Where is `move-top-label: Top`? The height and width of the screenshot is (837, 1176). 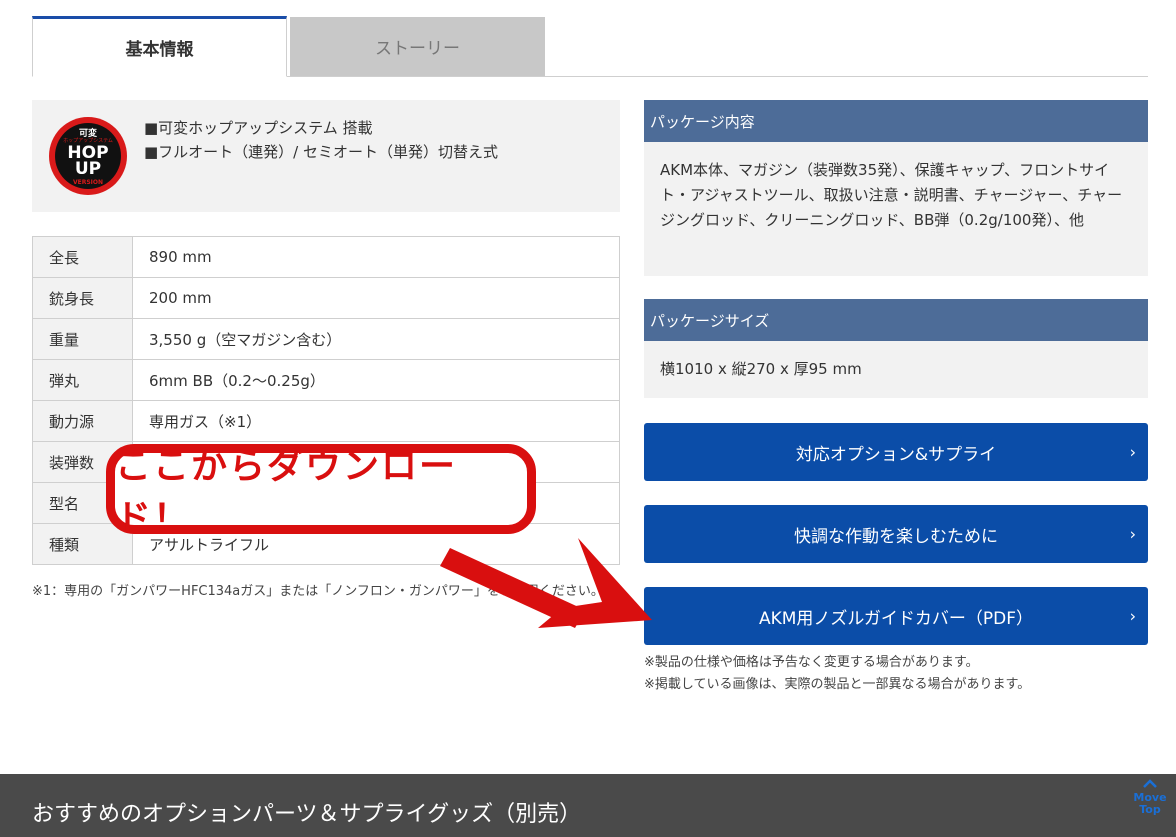 move-top-label: Top is located at coordinates (1150, 809).